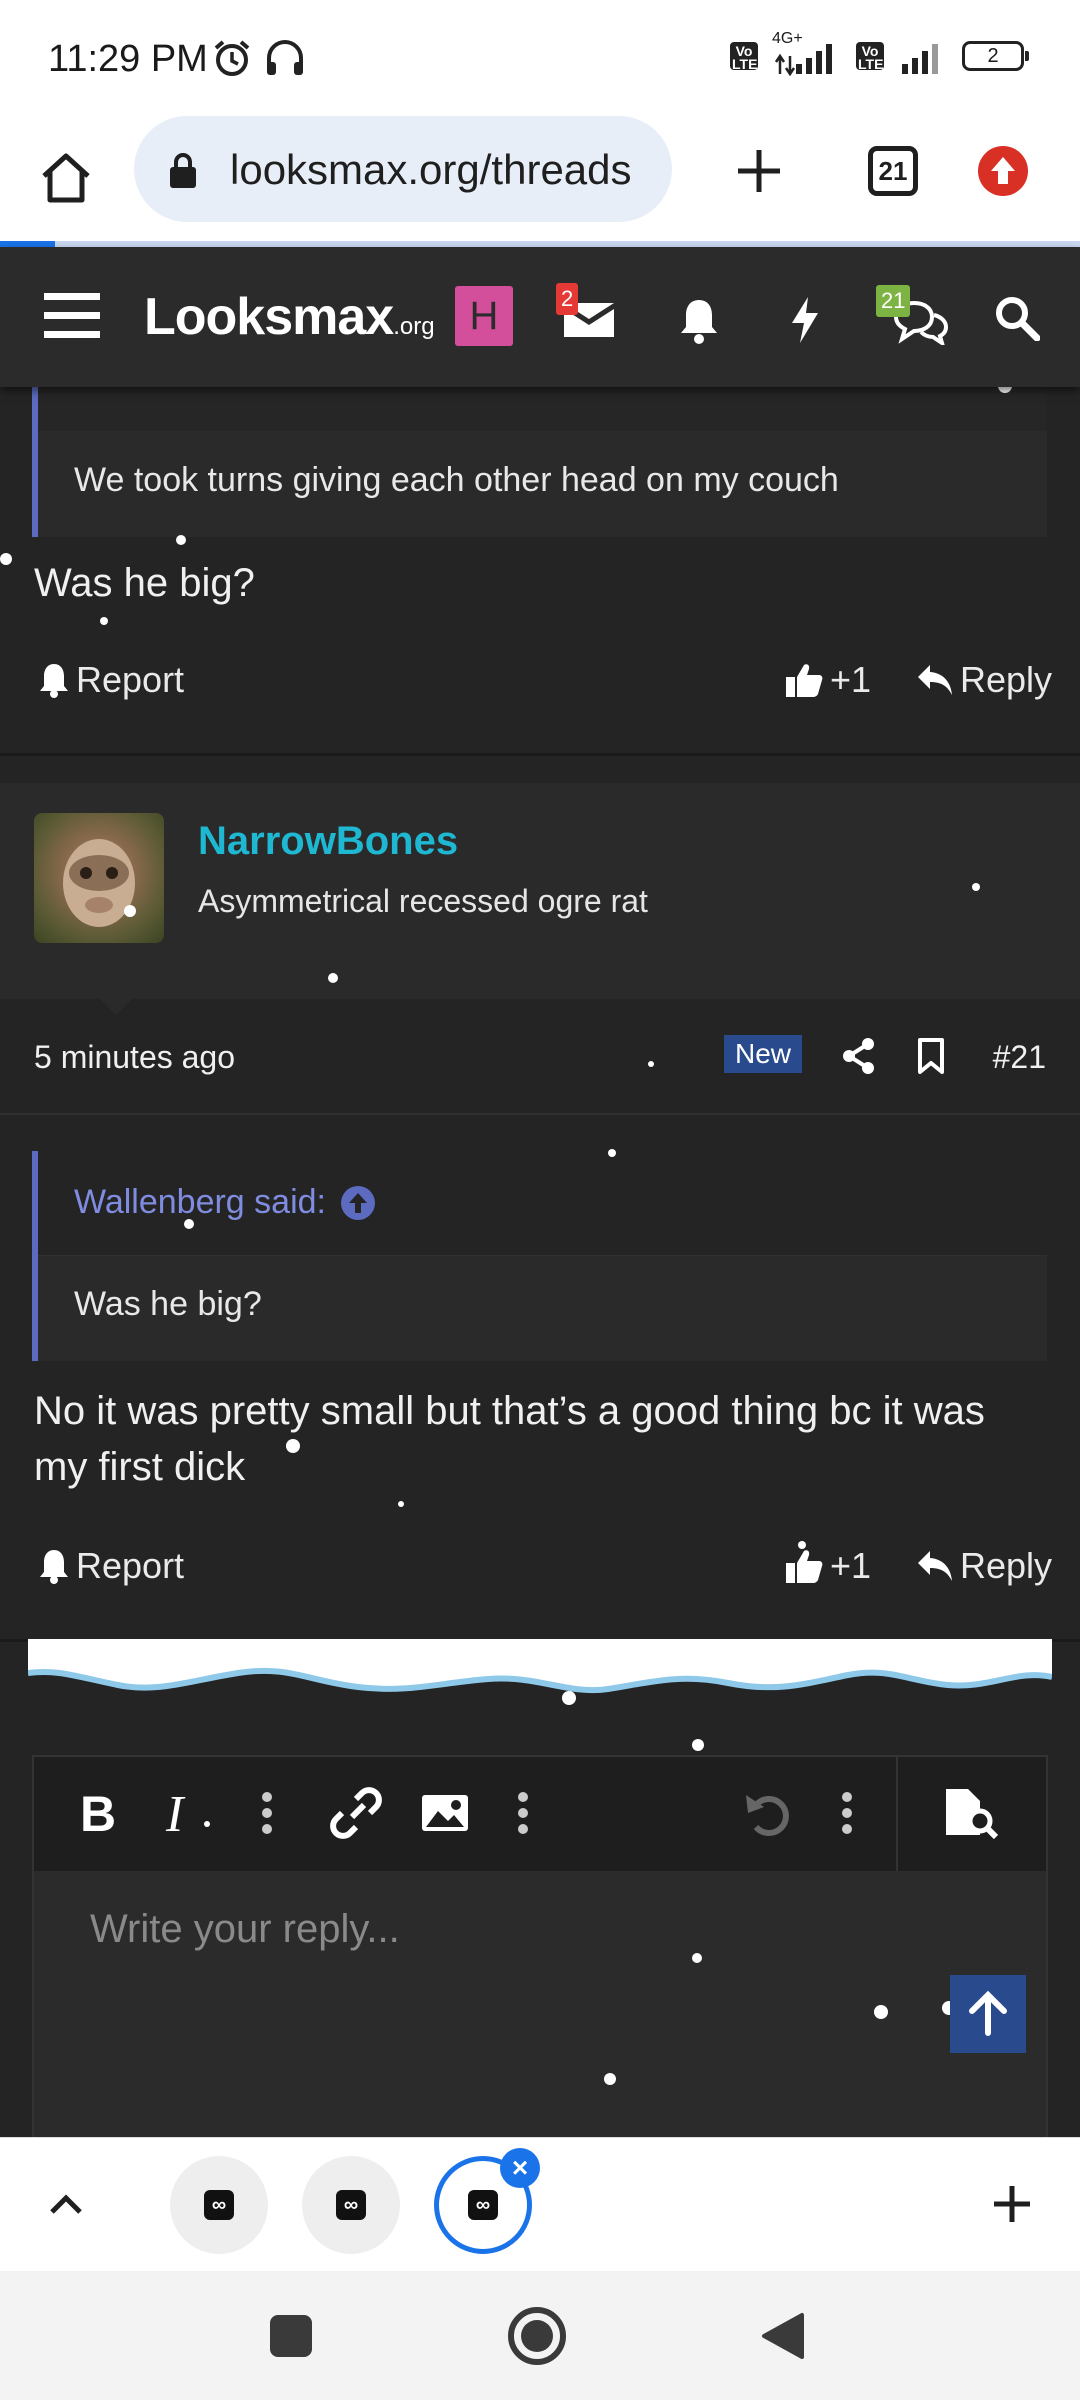  I want to click on close-tab-icon: ×, so click(520, 2168).